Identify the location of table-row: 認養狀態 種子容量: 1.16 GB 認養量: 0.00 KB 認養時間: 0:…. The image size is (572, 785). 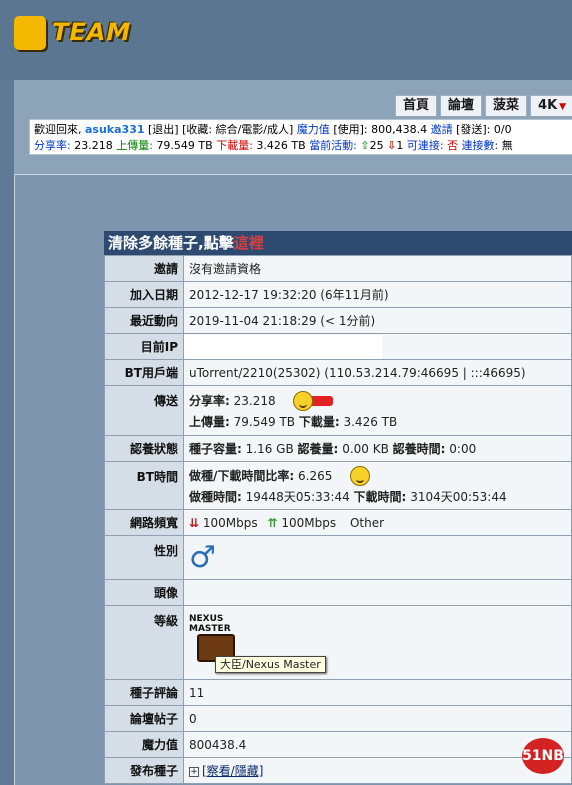
(338, 448).